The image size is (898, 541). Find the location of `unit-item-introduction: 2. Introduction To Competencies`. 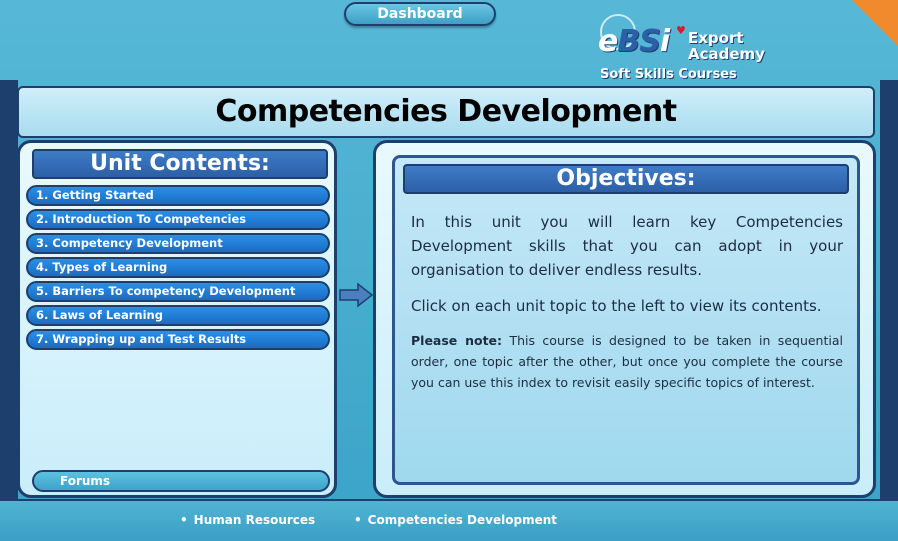

unit-item-introduction: 2. Introduction To Competencies is located at coordinates (178, 219).